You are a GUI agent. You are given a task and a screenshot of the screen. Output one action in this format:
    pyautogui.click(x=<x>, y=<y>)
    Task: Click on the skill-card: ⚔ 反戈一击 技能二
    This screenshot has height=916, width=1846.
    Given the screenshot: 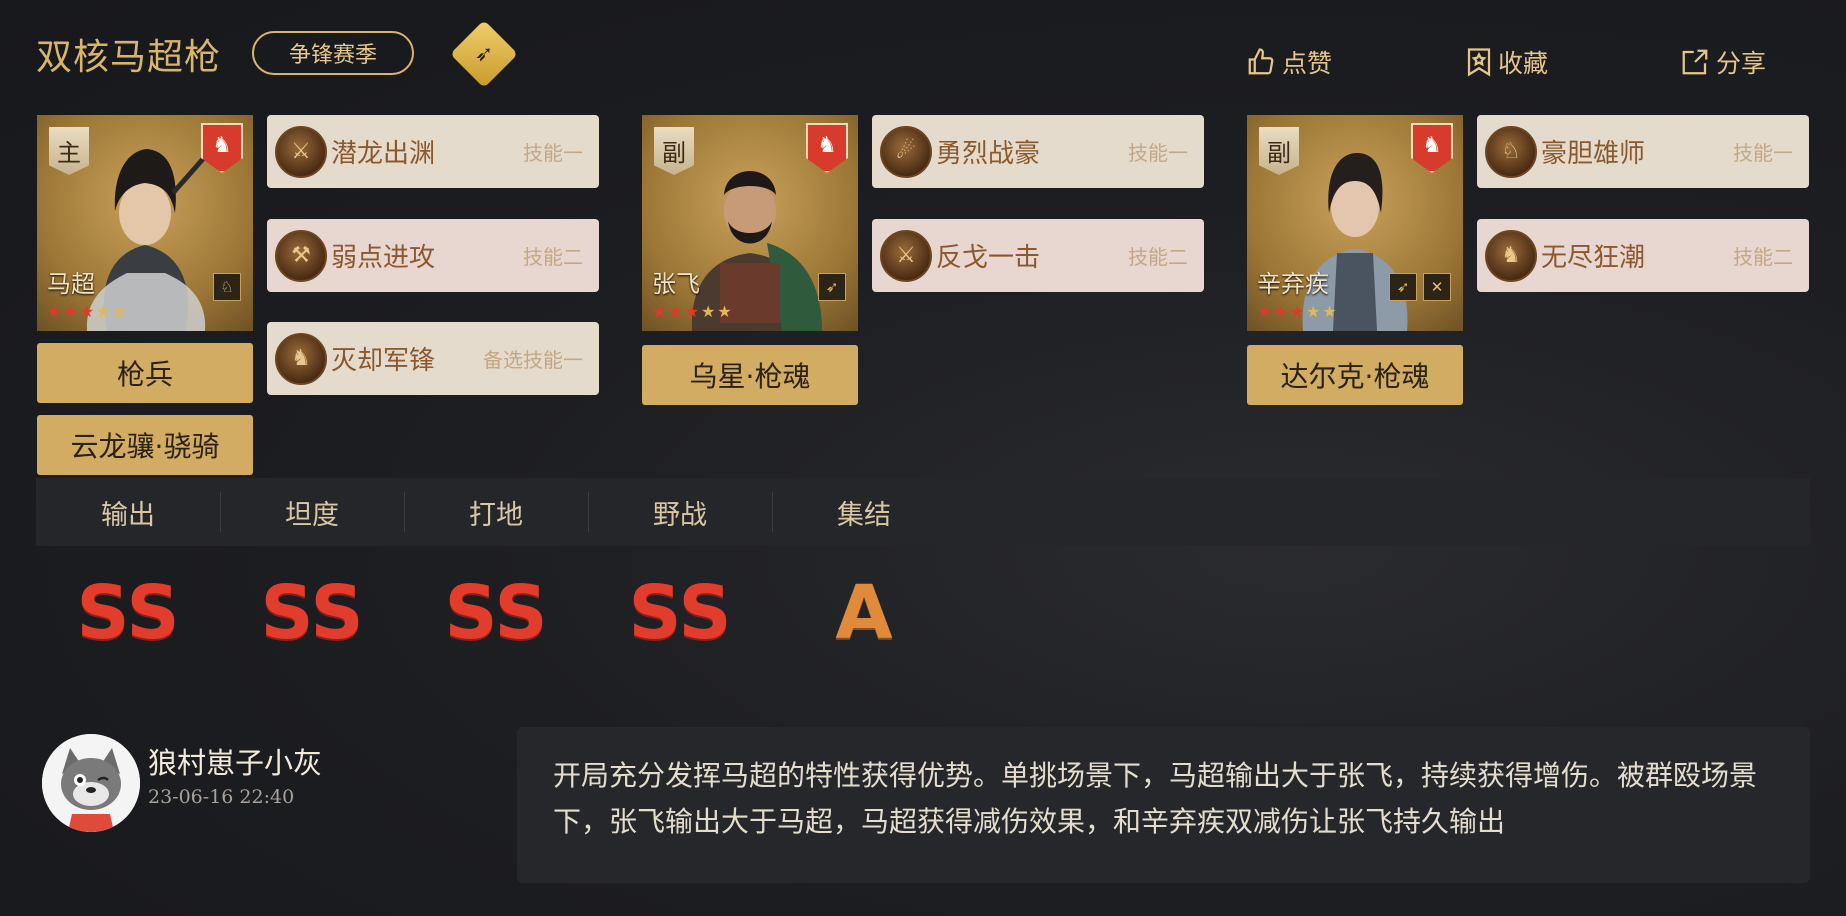 What is the action you would take?
    pyautogui.click(x=1038, y=255)
    